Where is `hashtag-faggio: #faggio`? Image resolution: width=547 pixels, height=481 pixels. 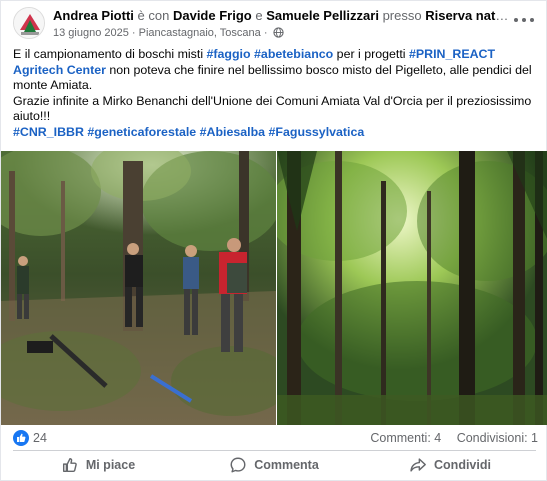
hashtag-faggio: #faggio is located at coordinates (229, 54).